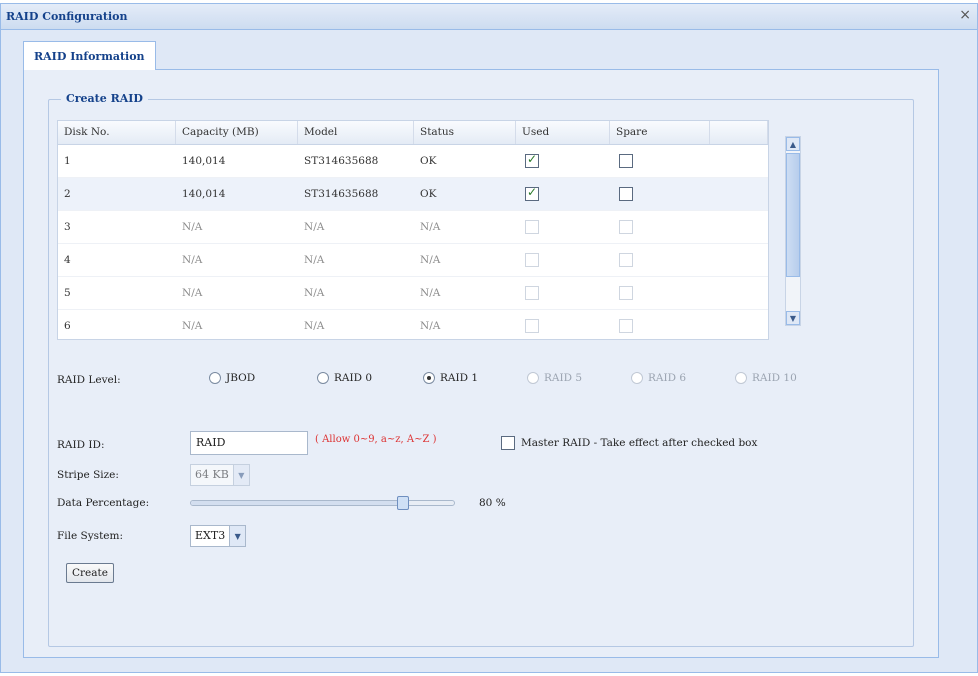 This screenshot has height=676, width=978. Describe the element at coordinates (563, 132) in the screenshot. I see `header-used: Used` at that location.